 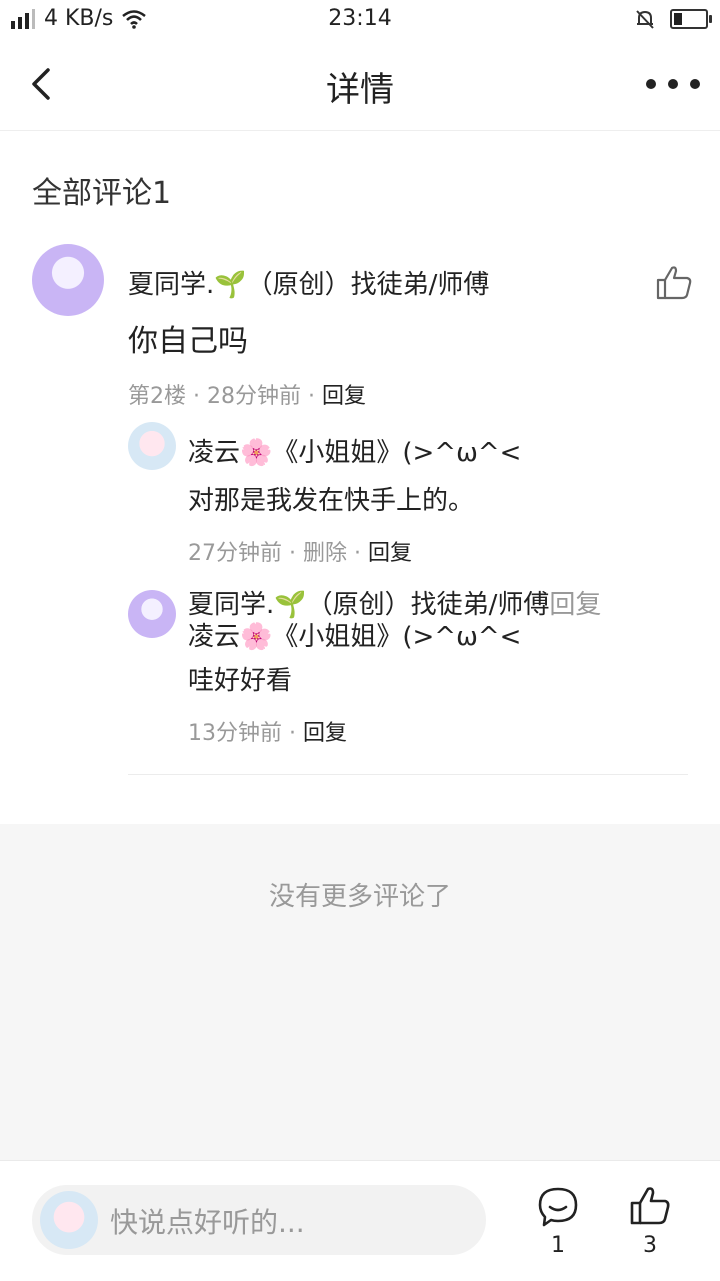 I want to click on reply-meta: 13分钟前 · 回复, so click(x=267, y=733).